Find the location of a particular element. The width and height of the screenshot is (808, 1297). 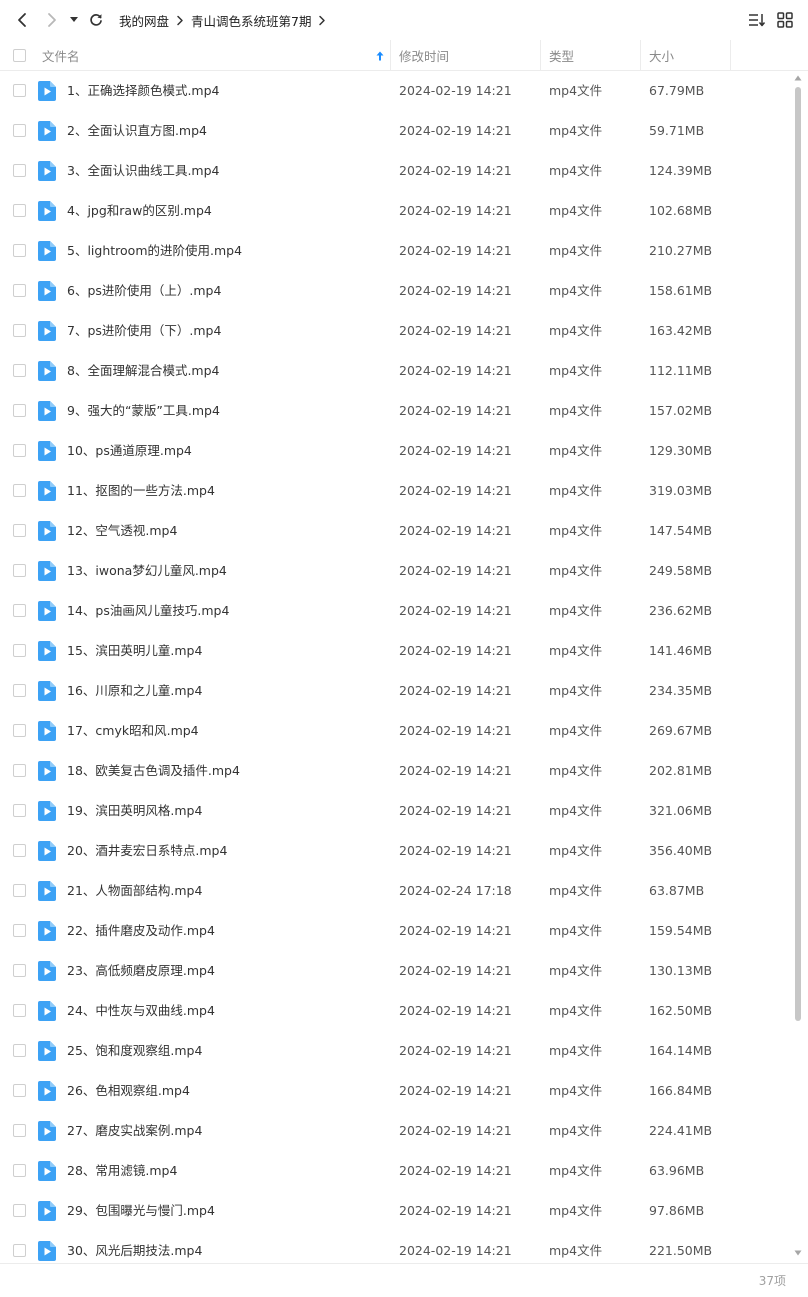

refresh-button is located at coordinates (96, 20).